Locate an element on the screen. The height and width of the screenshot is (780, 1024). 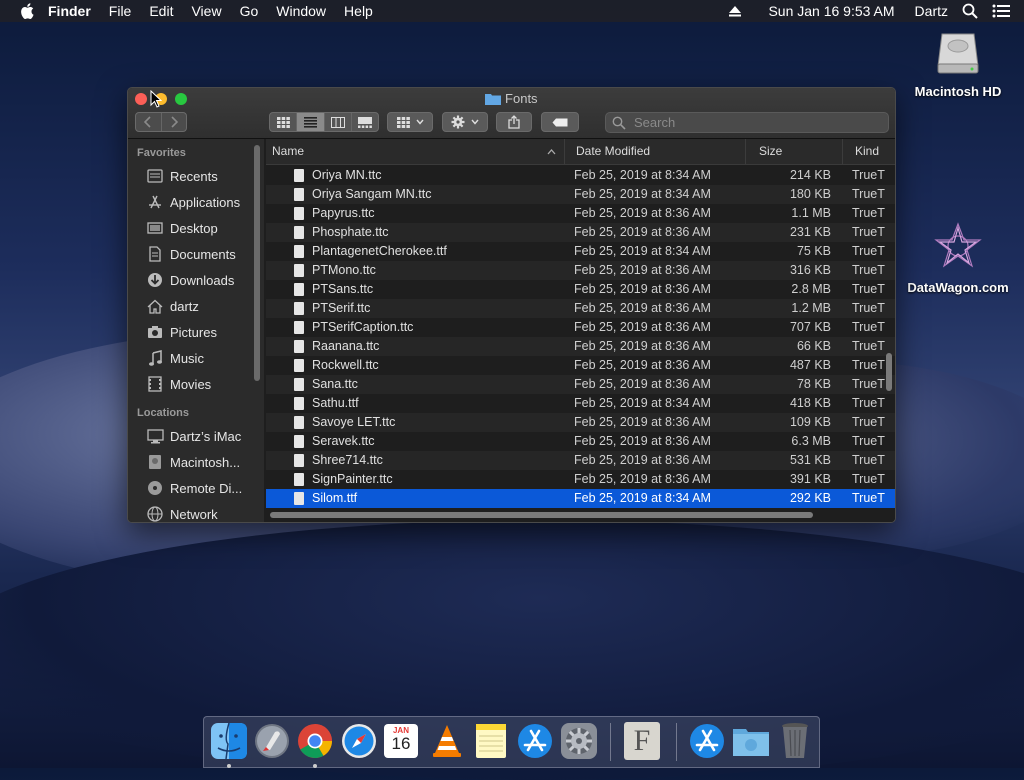
file-name: PTSerif.ttc is located at coordinates (341, 308).